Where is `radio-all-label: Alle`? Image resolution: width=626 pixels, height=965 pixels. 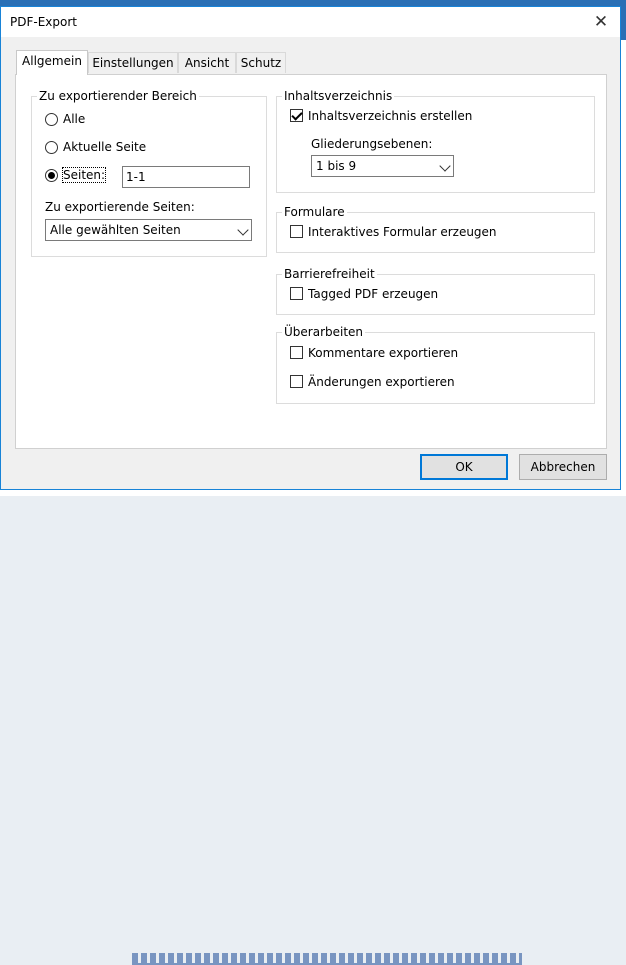
radio-all-label: Alle is located at coordinates (74, 119).